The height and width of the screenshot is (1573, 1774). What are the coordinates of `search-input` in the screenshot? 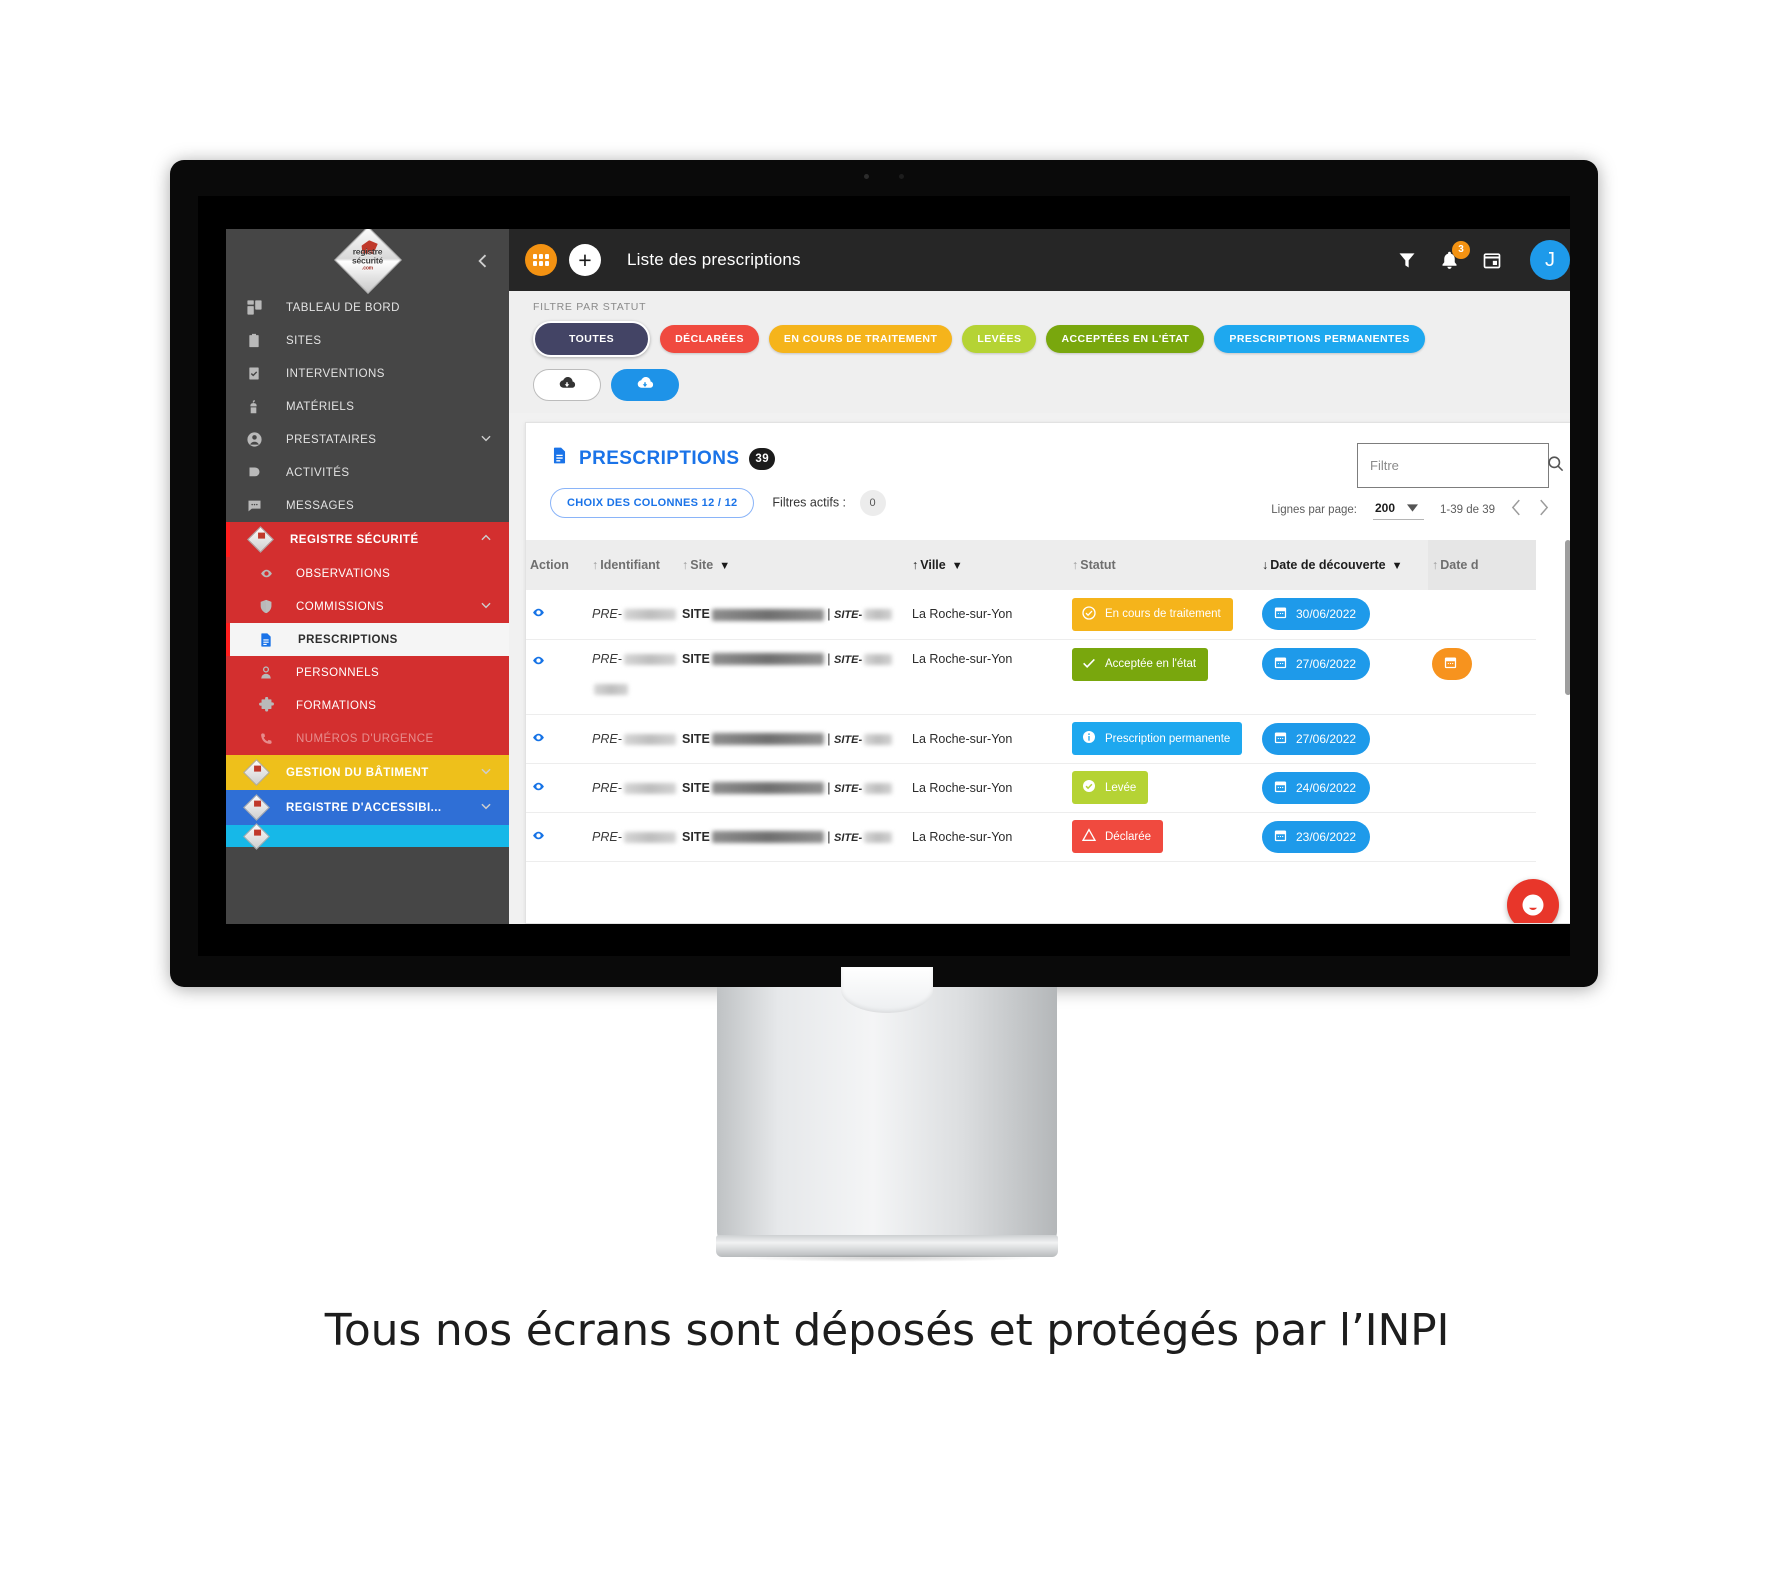 It's located at (1458, 465).